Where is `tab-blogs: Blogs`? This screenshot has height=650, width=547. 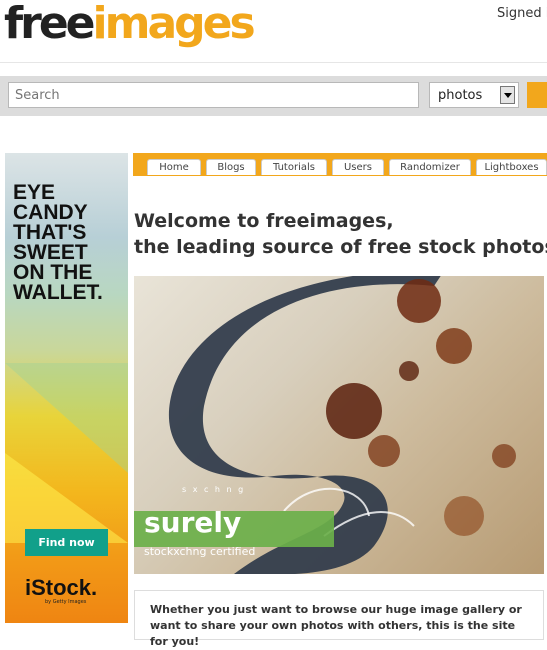 tab-blogs: Blogs is located at coordinates (231, 167).